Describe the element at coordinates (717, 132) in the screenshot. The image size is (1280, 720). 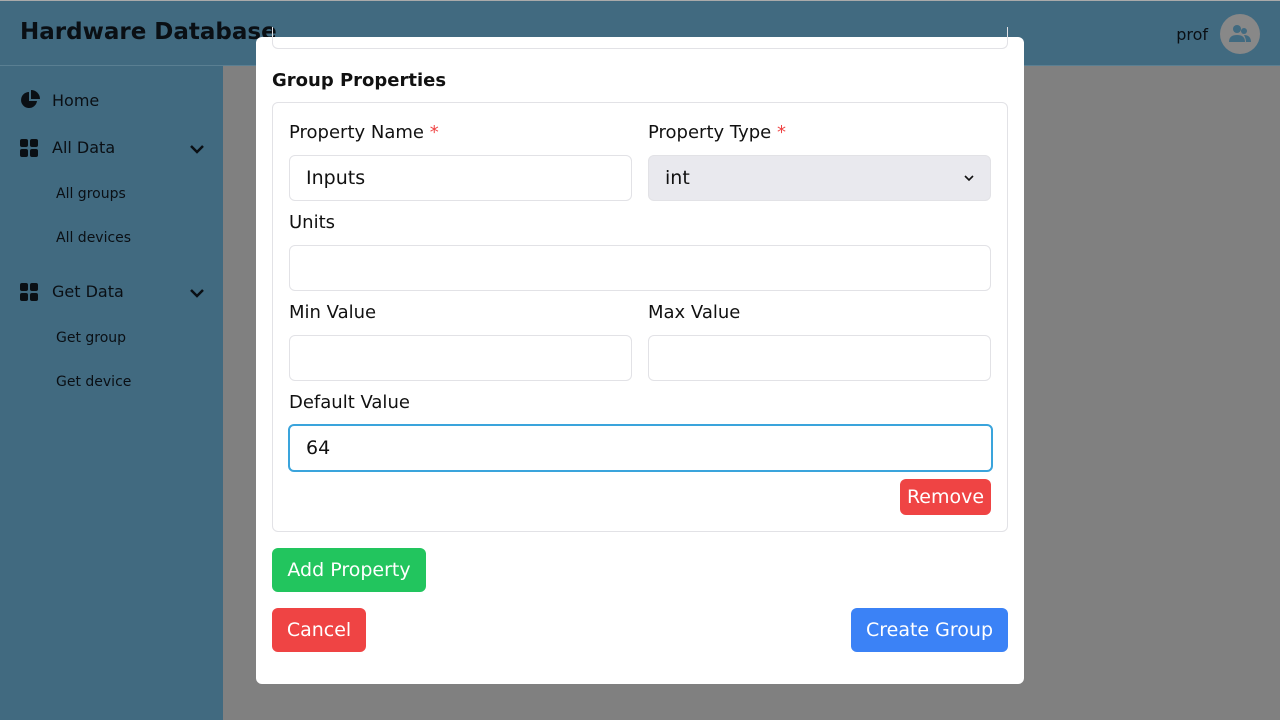
I see `property-type-label: Property Type *` at that location.